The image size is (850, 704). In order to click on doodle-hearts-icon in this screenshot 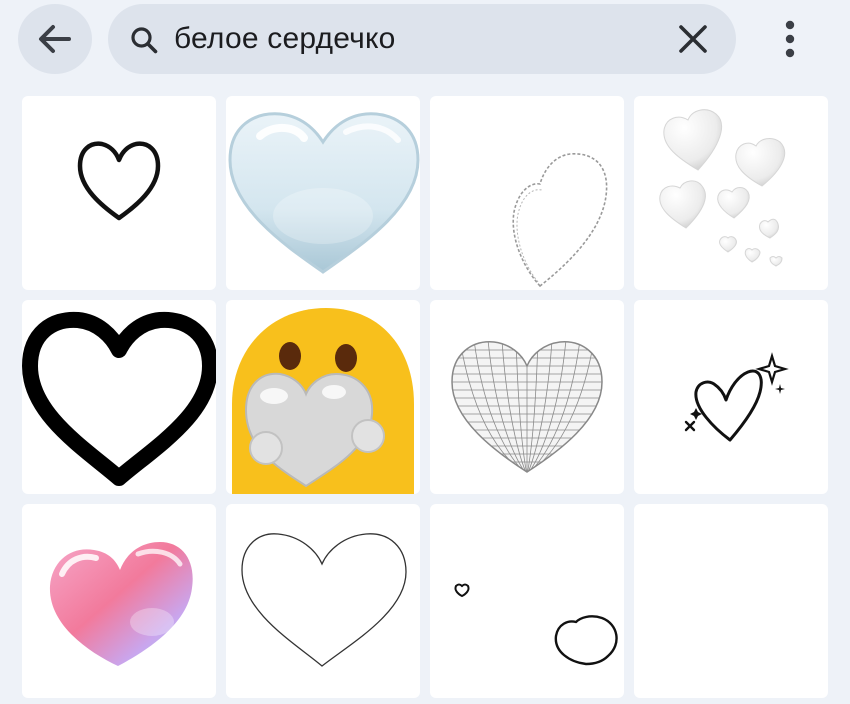, I will do `click(536, 624)`.